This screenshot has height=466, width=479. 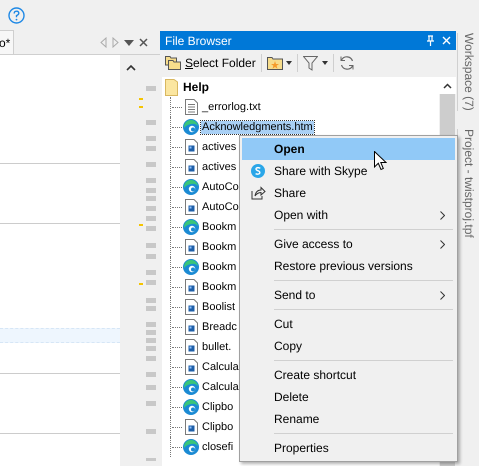 What do you see at coordinates (258, 171) in the screenshot?
I see `skype-icon` at bounding box center [258, 171].